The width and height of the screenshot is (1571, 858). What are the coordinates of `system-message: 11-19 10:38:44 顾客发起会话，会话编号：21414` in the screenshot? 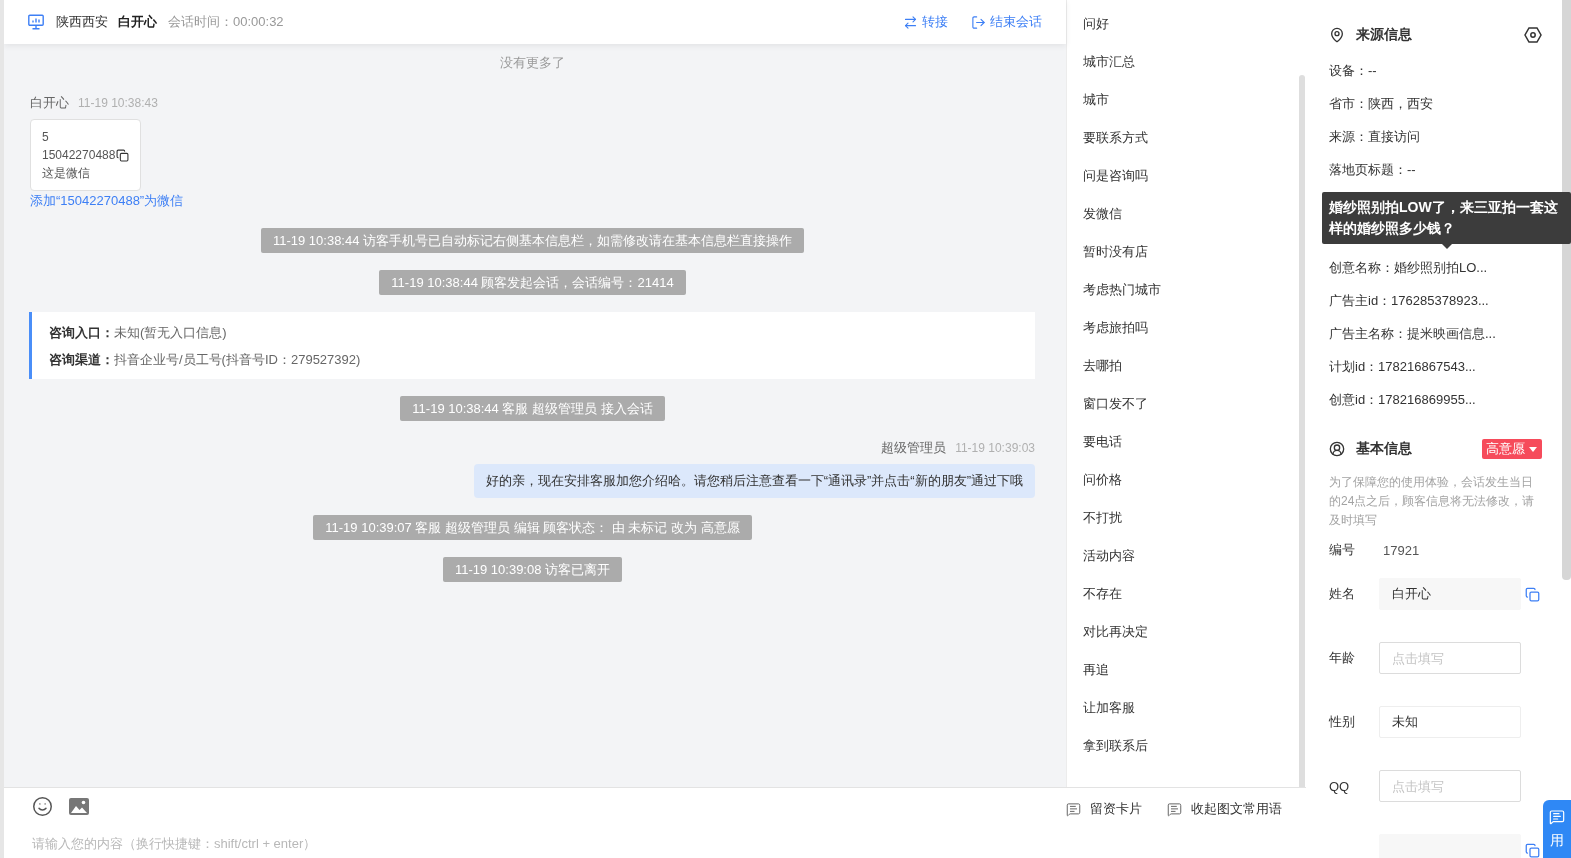 It's located at (532, 282).